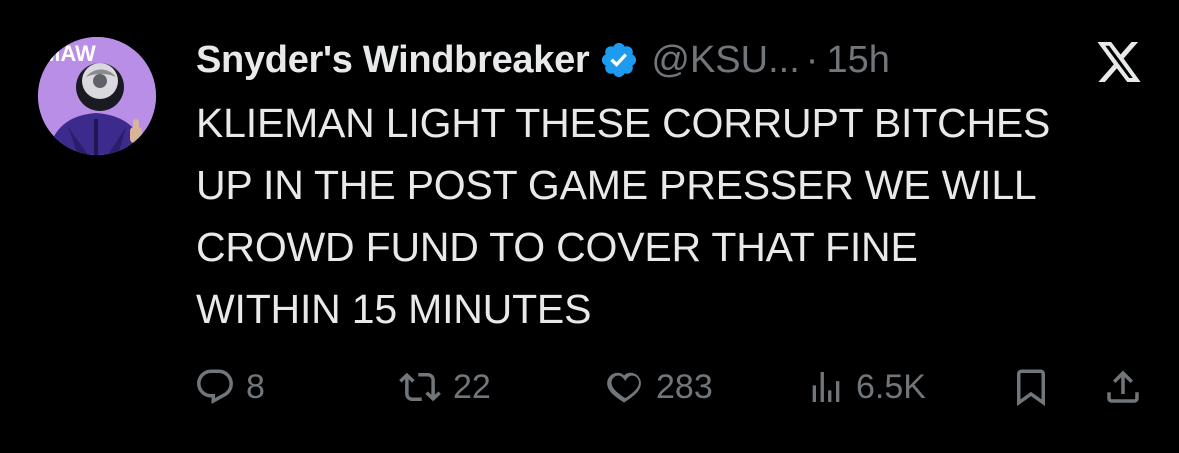 This screenshot has width=1179, height=453. Describe the element at coordinates (215, 386) in the screenshot. I see `reply-icon` at that location.